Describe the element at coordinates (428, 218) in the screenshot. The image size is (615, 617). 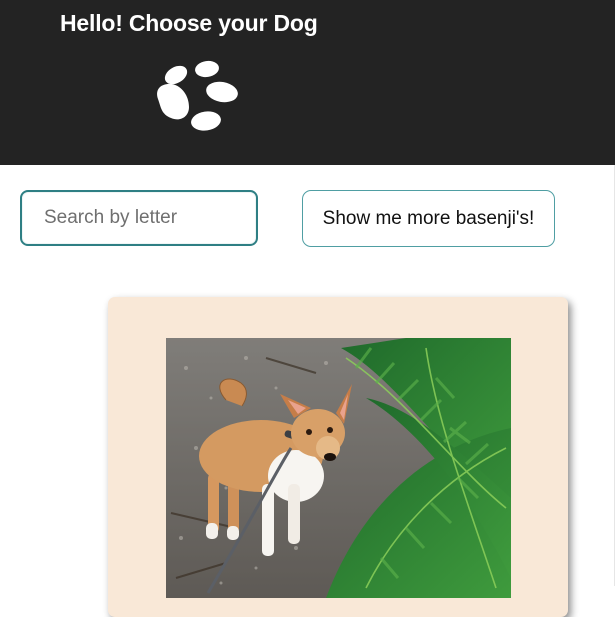
I see `show-more-basenjis-button: Show me more basenji's!` at that location.